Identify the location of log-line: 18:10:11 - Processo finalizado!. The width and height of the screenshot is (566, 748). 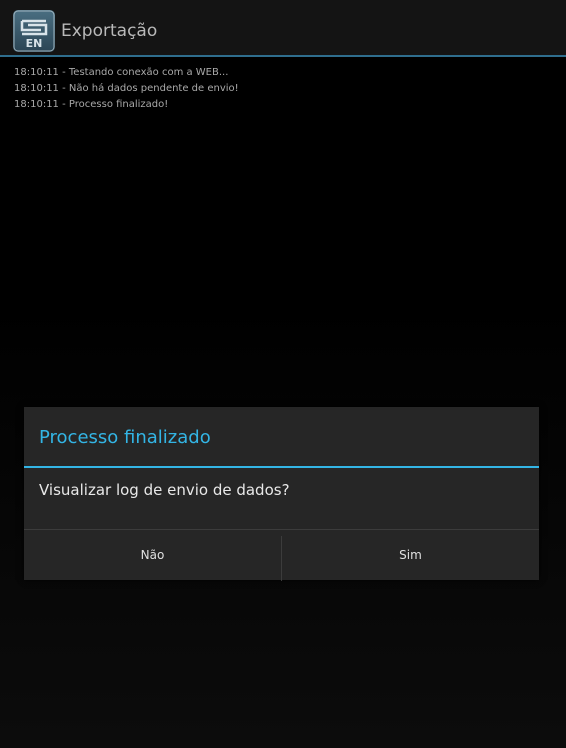
(91, 104).